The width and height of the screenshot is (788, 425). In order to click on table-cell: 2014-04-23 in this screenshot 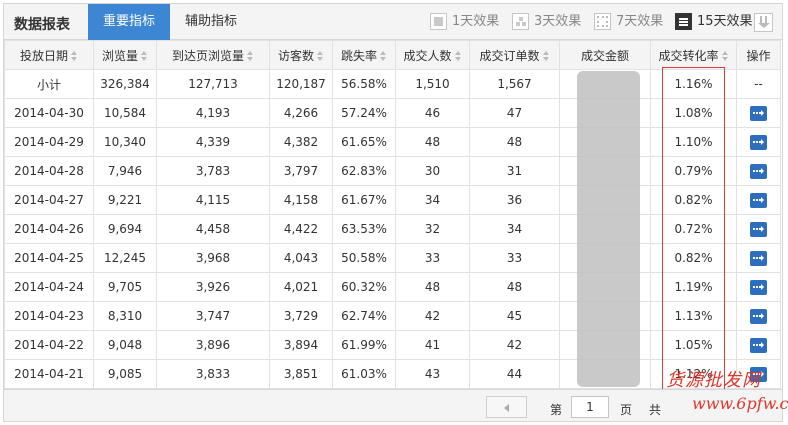, I will do `click(49, 316)`.